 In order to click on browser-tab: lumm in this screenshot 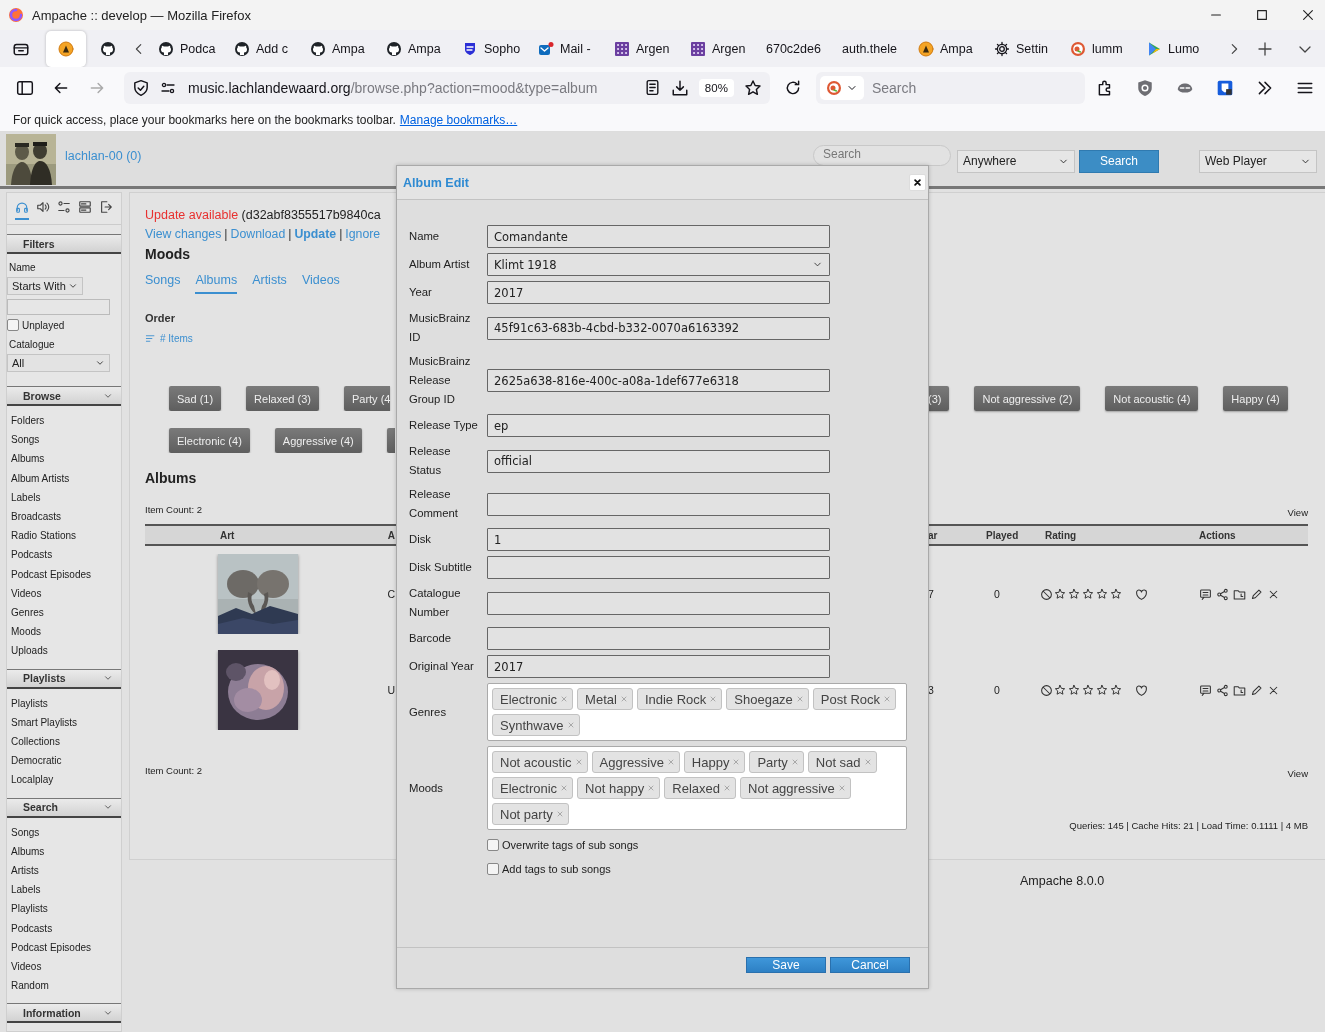, I will do `click(1100, 48)`.